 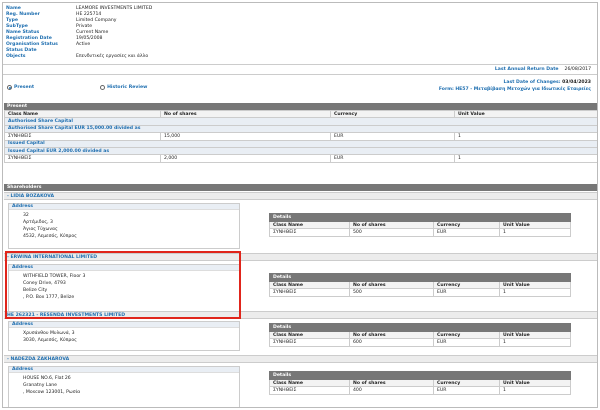 I want to click on table-row: ΣΥΝΗΘΕΙΣ 2,000 EUR 1, so click(x=300, y=158).